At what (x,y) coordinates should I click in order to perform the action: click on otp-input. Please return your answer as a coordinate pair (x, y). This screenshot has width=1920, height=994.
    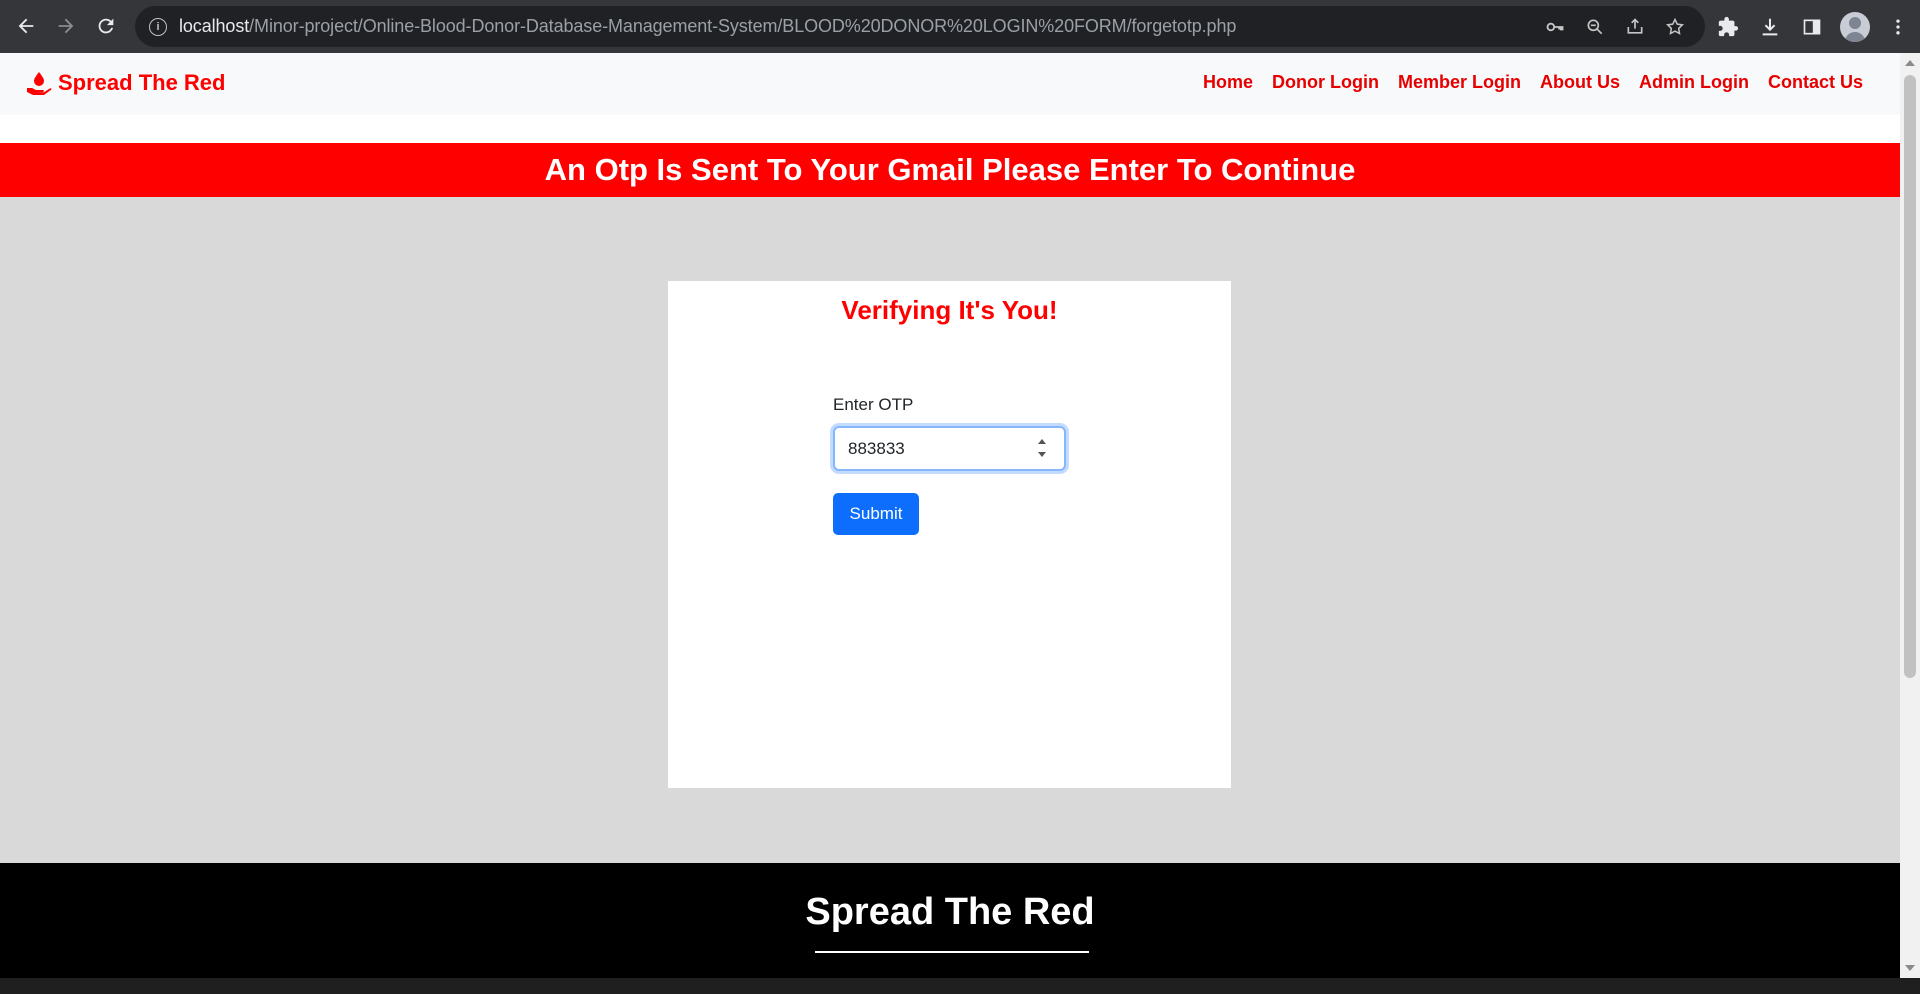
    Looking at the image, I should click on (949, 448).